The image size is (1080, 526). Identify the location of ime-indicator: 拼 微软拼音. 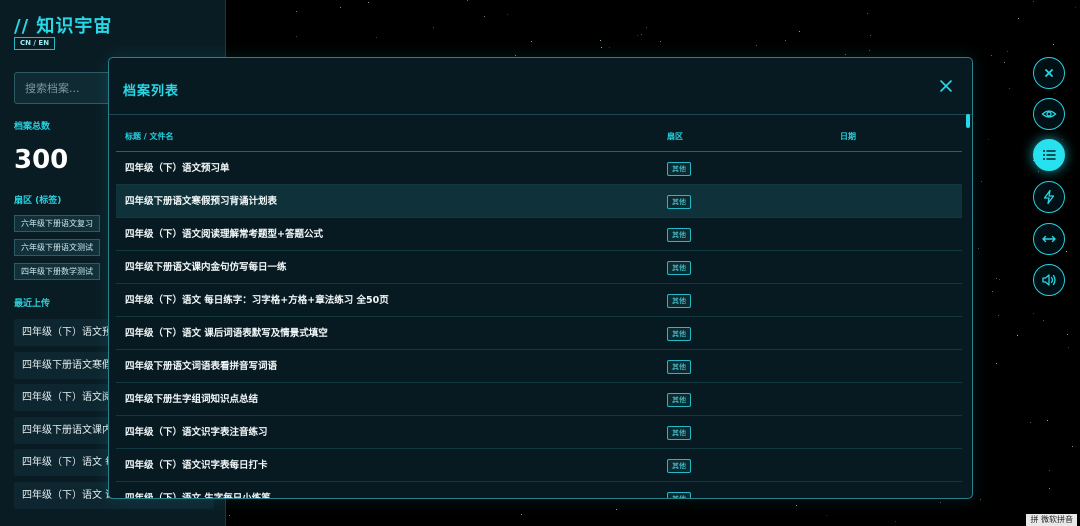
(1051, 520).